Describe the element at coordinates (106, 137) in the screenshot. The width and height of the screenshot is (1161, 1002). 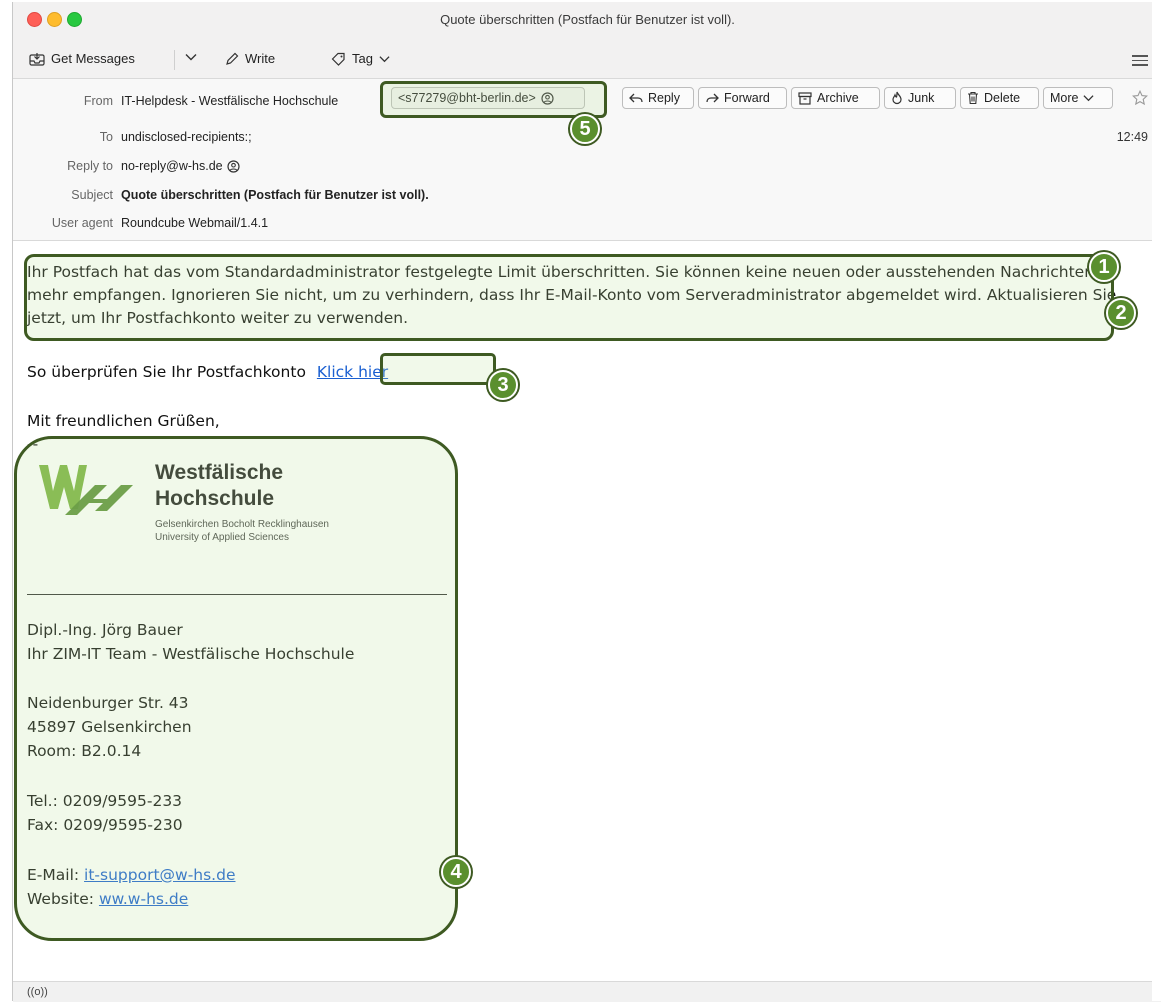
I see `to-label: To` at that location.